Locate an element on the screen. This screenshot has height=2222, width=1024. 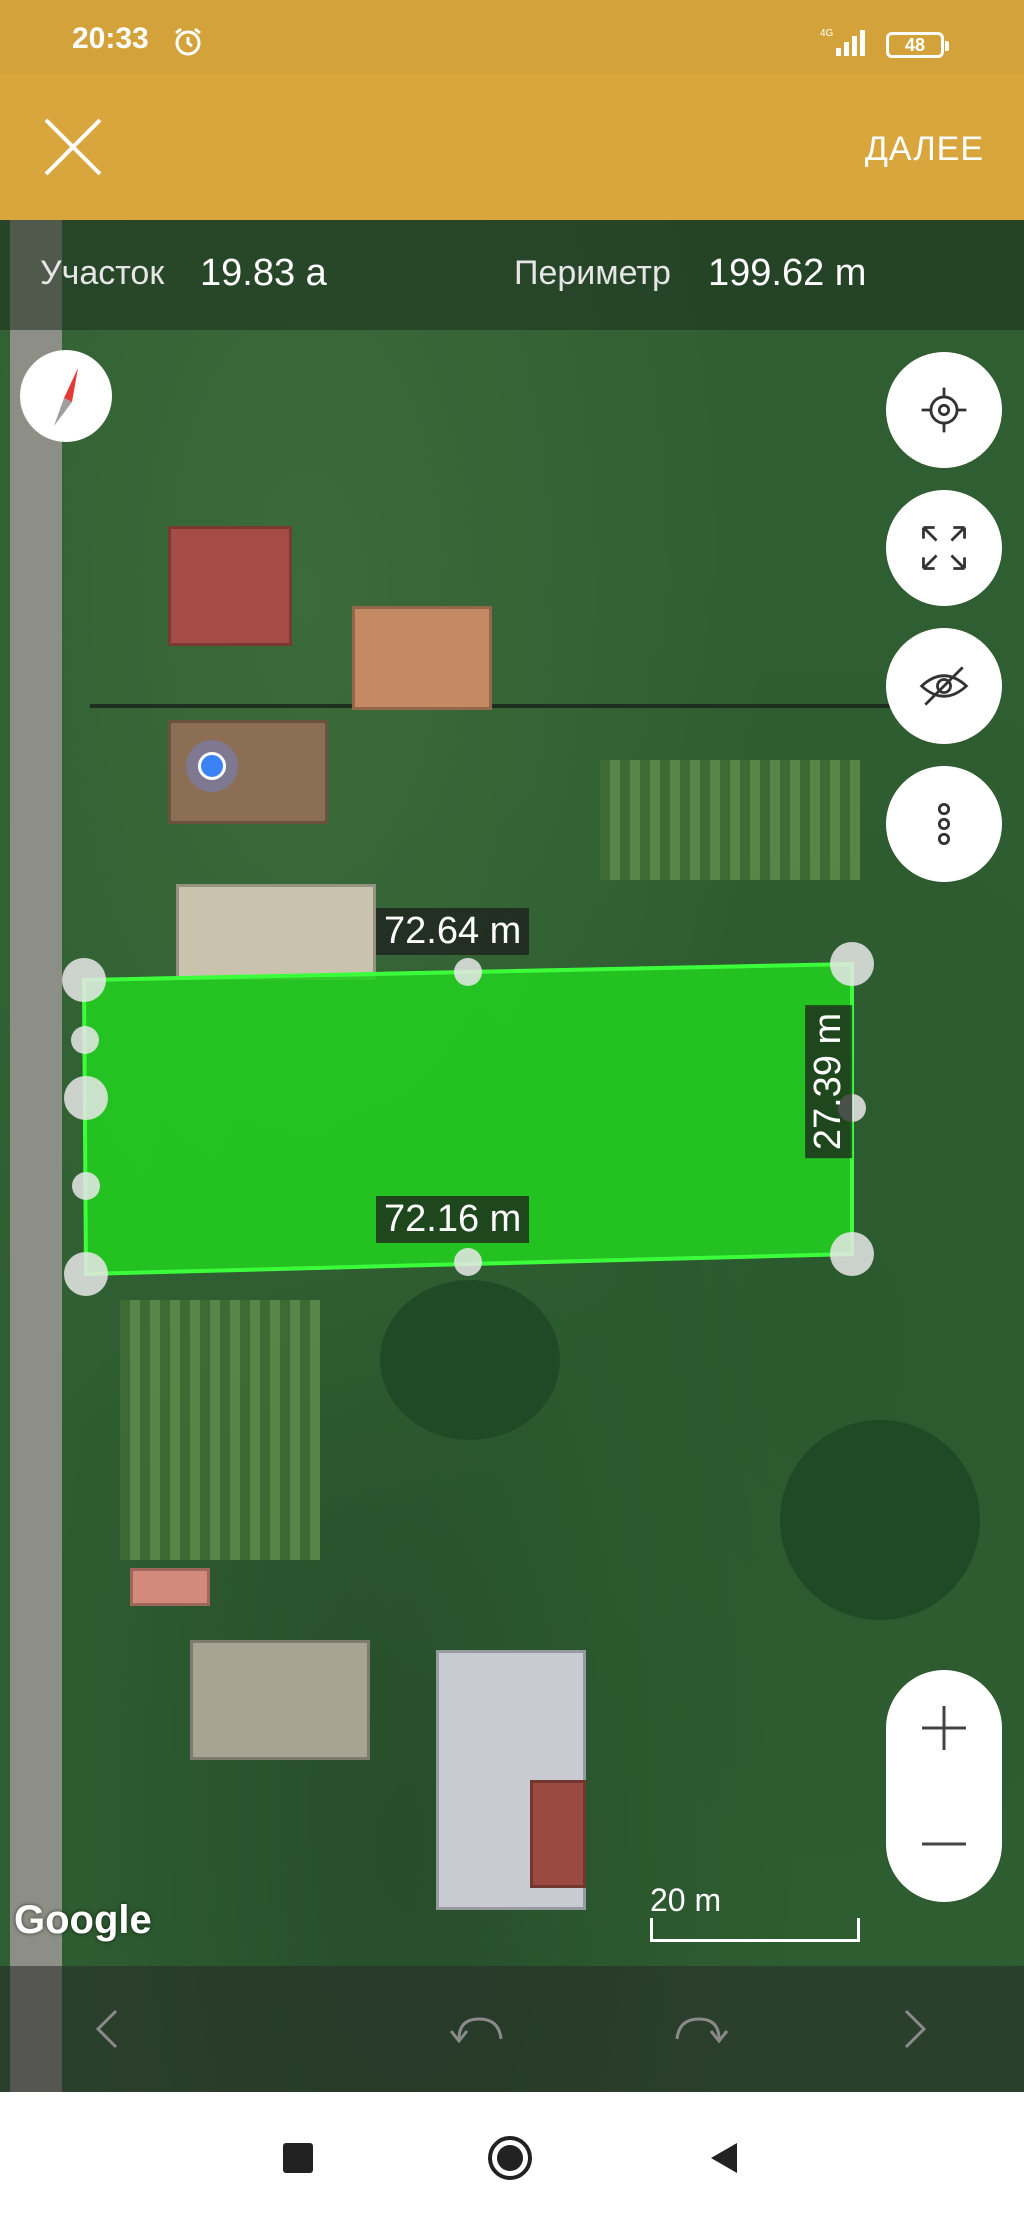
compass-icon is located at coordinates (66, 397).